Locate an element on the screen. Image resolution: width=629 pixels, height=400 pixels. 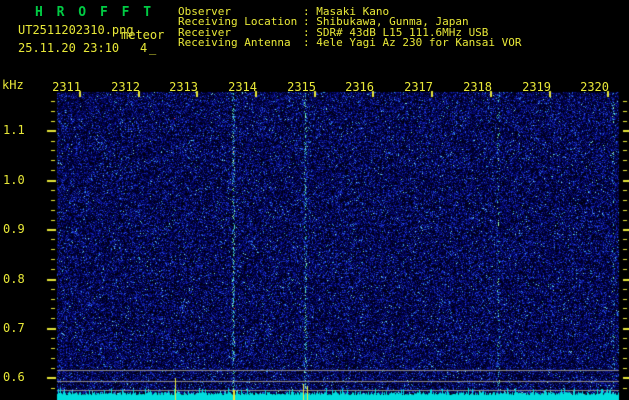
x-tick-label: 2314 is located at coordinates (242, 87).